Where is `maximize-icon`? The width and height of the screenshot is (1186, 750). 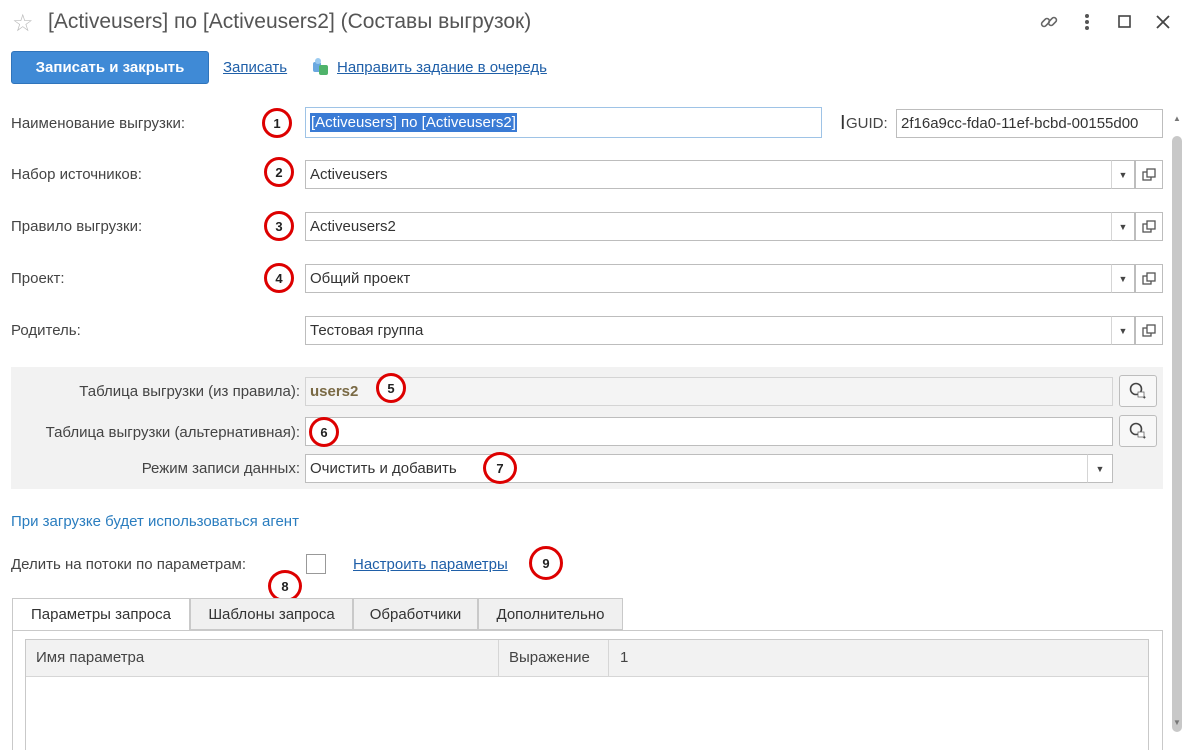 maximize-icon is located at coordinates (1125, 24).